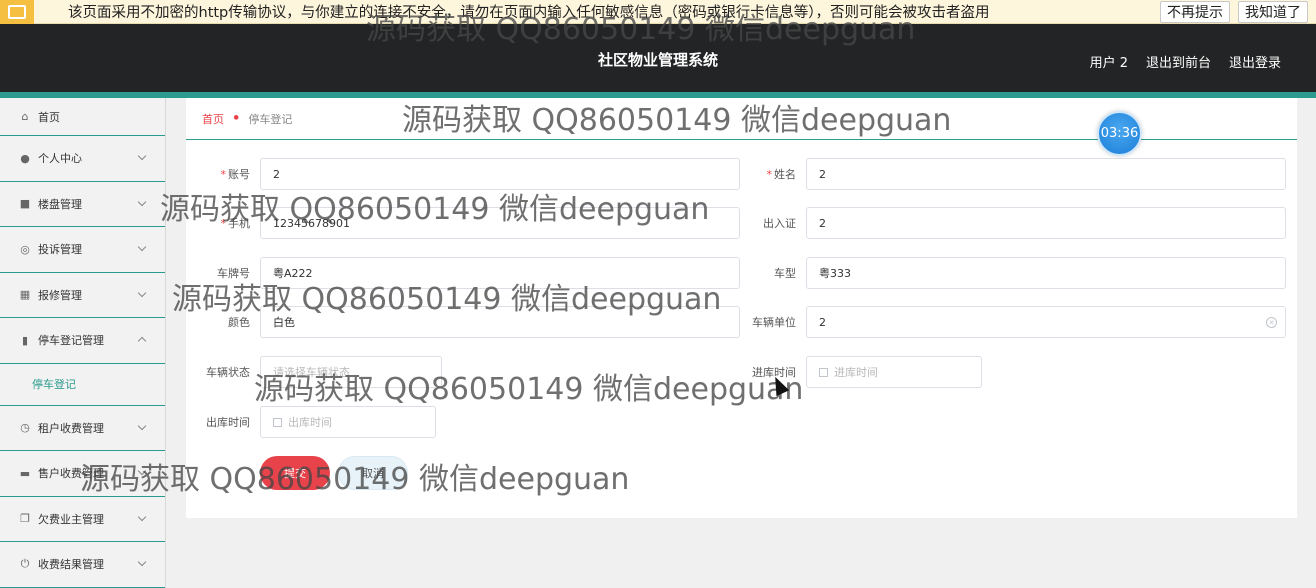 The height and width of the screenshot is (588, 1316). I want to click on header-links: 用户 2 退出到前台 退出登录, so click(1185, 61).